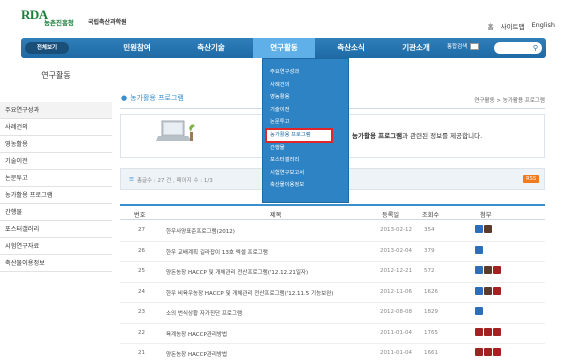 The height and width of the screenshot is (363, 567). What do you see at coordinates (299, 135) in the screenshot?
I see `dropdown-item-selected: 농가활용 프로그램` at bounding box center [299, 135].